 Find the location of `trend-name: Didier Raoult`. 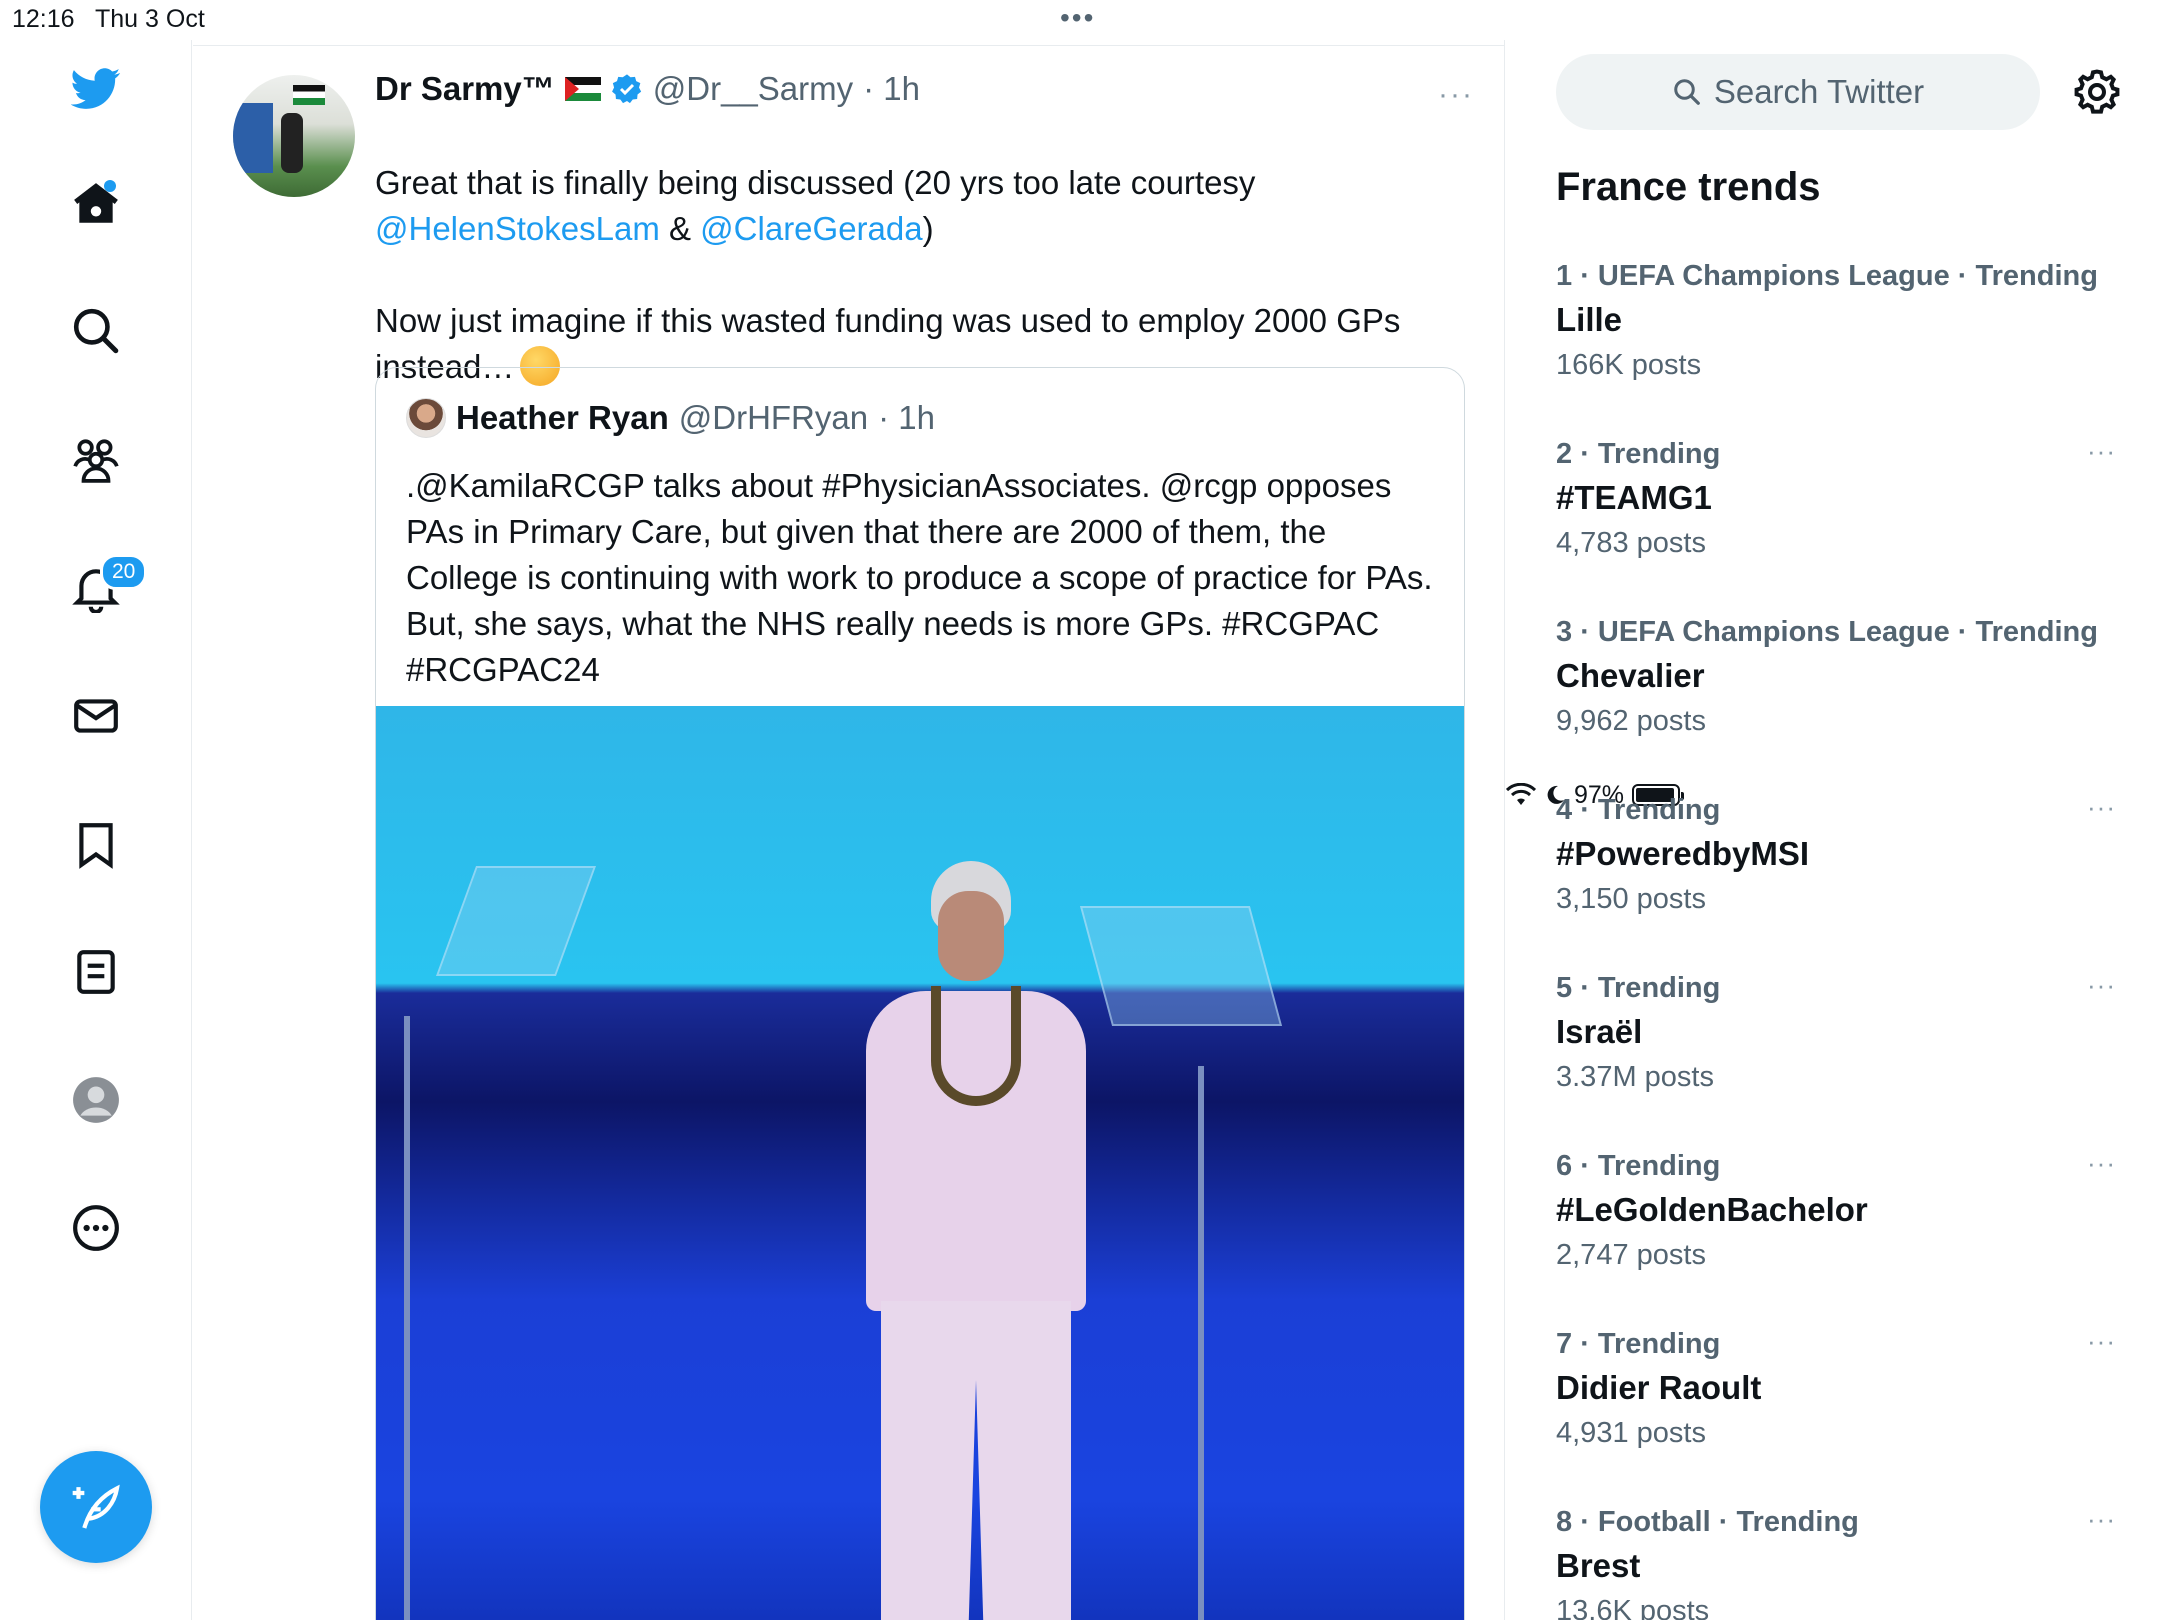

trend-name: Didier Raoult is located at coordinates (1659, 1387).